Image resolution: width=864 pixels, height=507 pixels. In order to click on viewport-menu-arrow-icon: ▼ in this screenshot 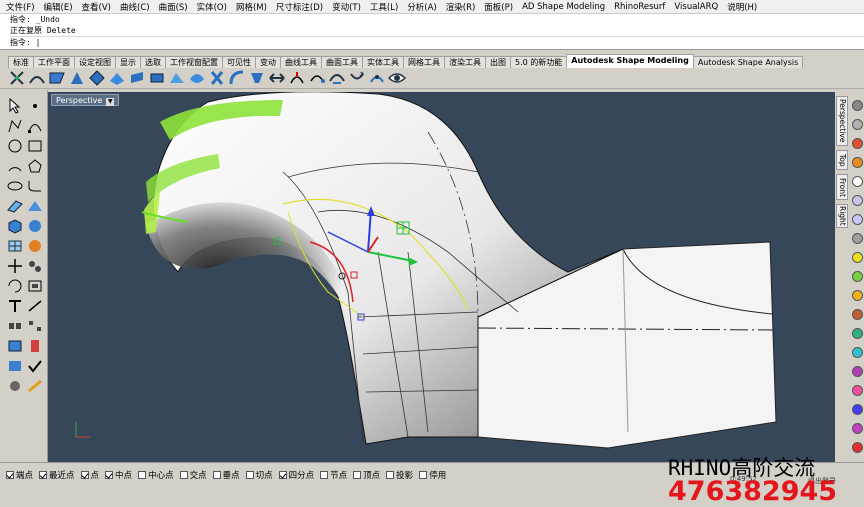, I will do `click(110, 102)`.